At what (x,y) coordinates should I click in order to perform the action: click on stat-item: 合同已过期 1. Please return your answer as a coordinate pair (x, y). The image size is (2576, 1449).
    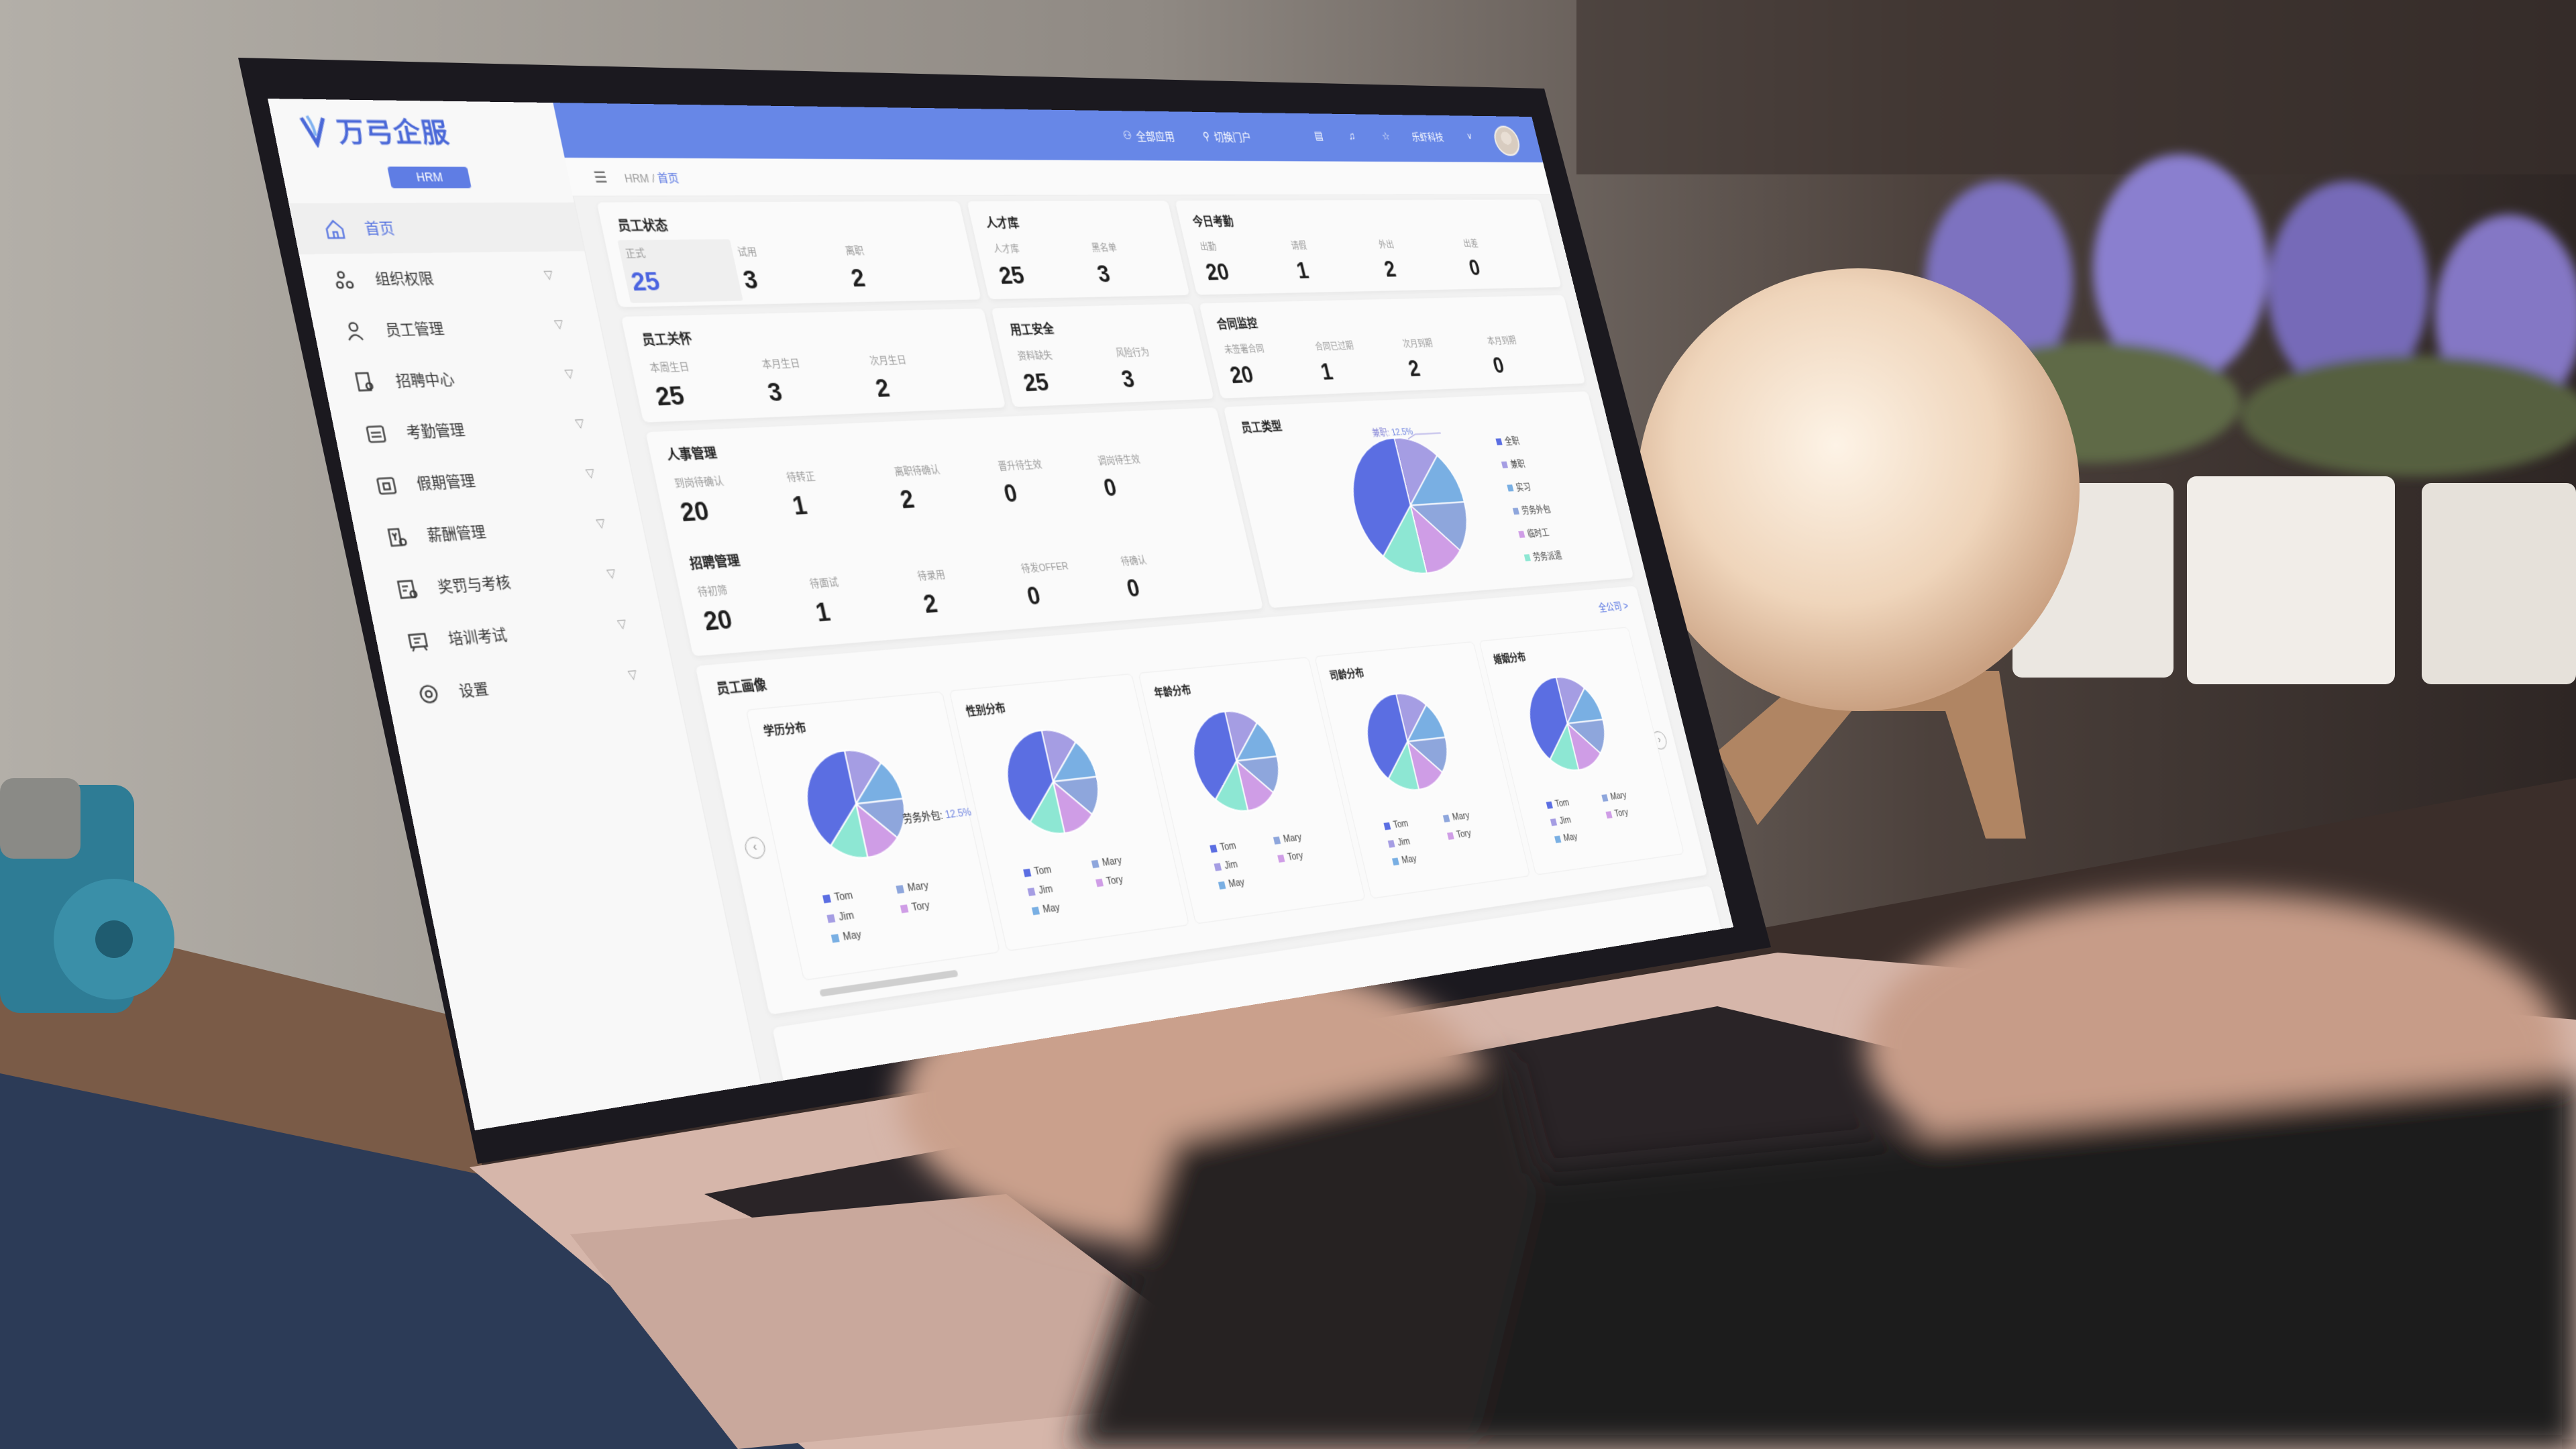
    Looking at the image, I should click on (1358, 361).